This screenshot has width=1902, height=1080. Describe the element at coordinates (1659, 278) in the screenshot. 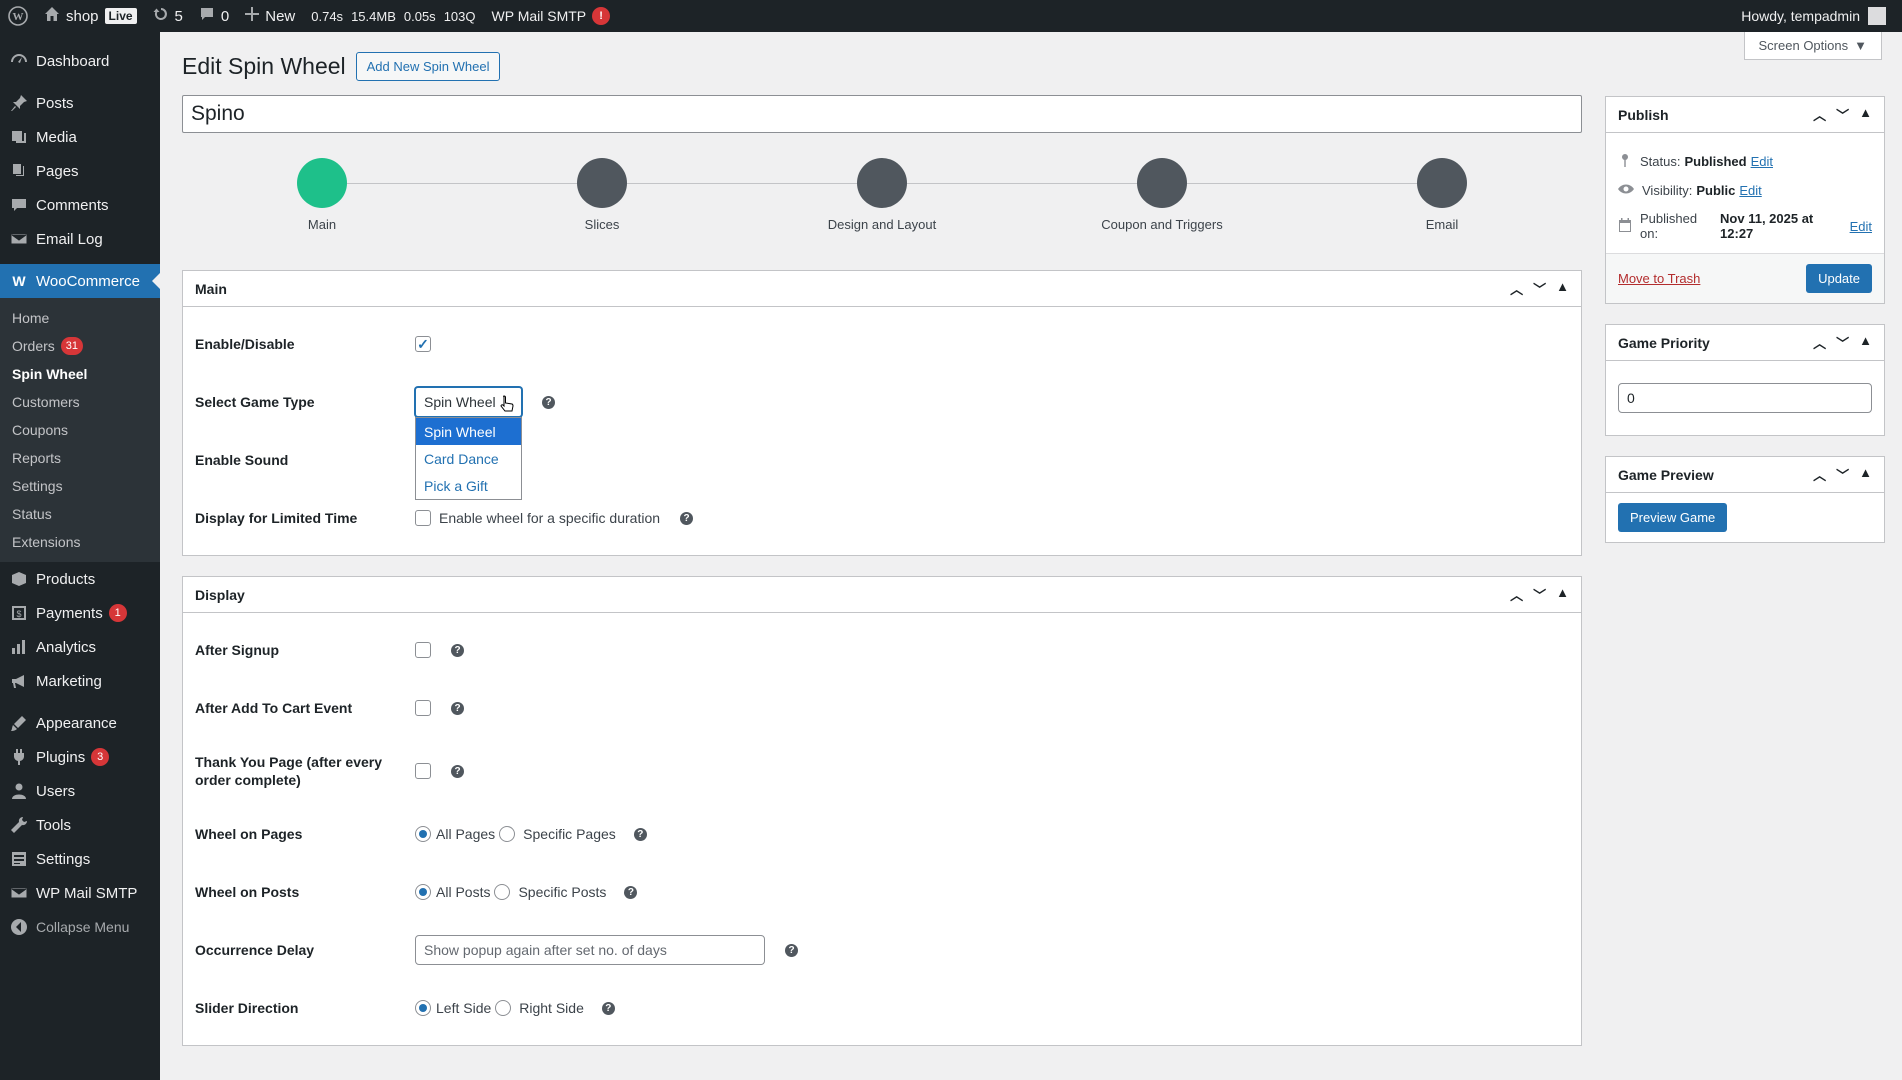

I see `move-to-trash-link: Move to Trash` at that location.